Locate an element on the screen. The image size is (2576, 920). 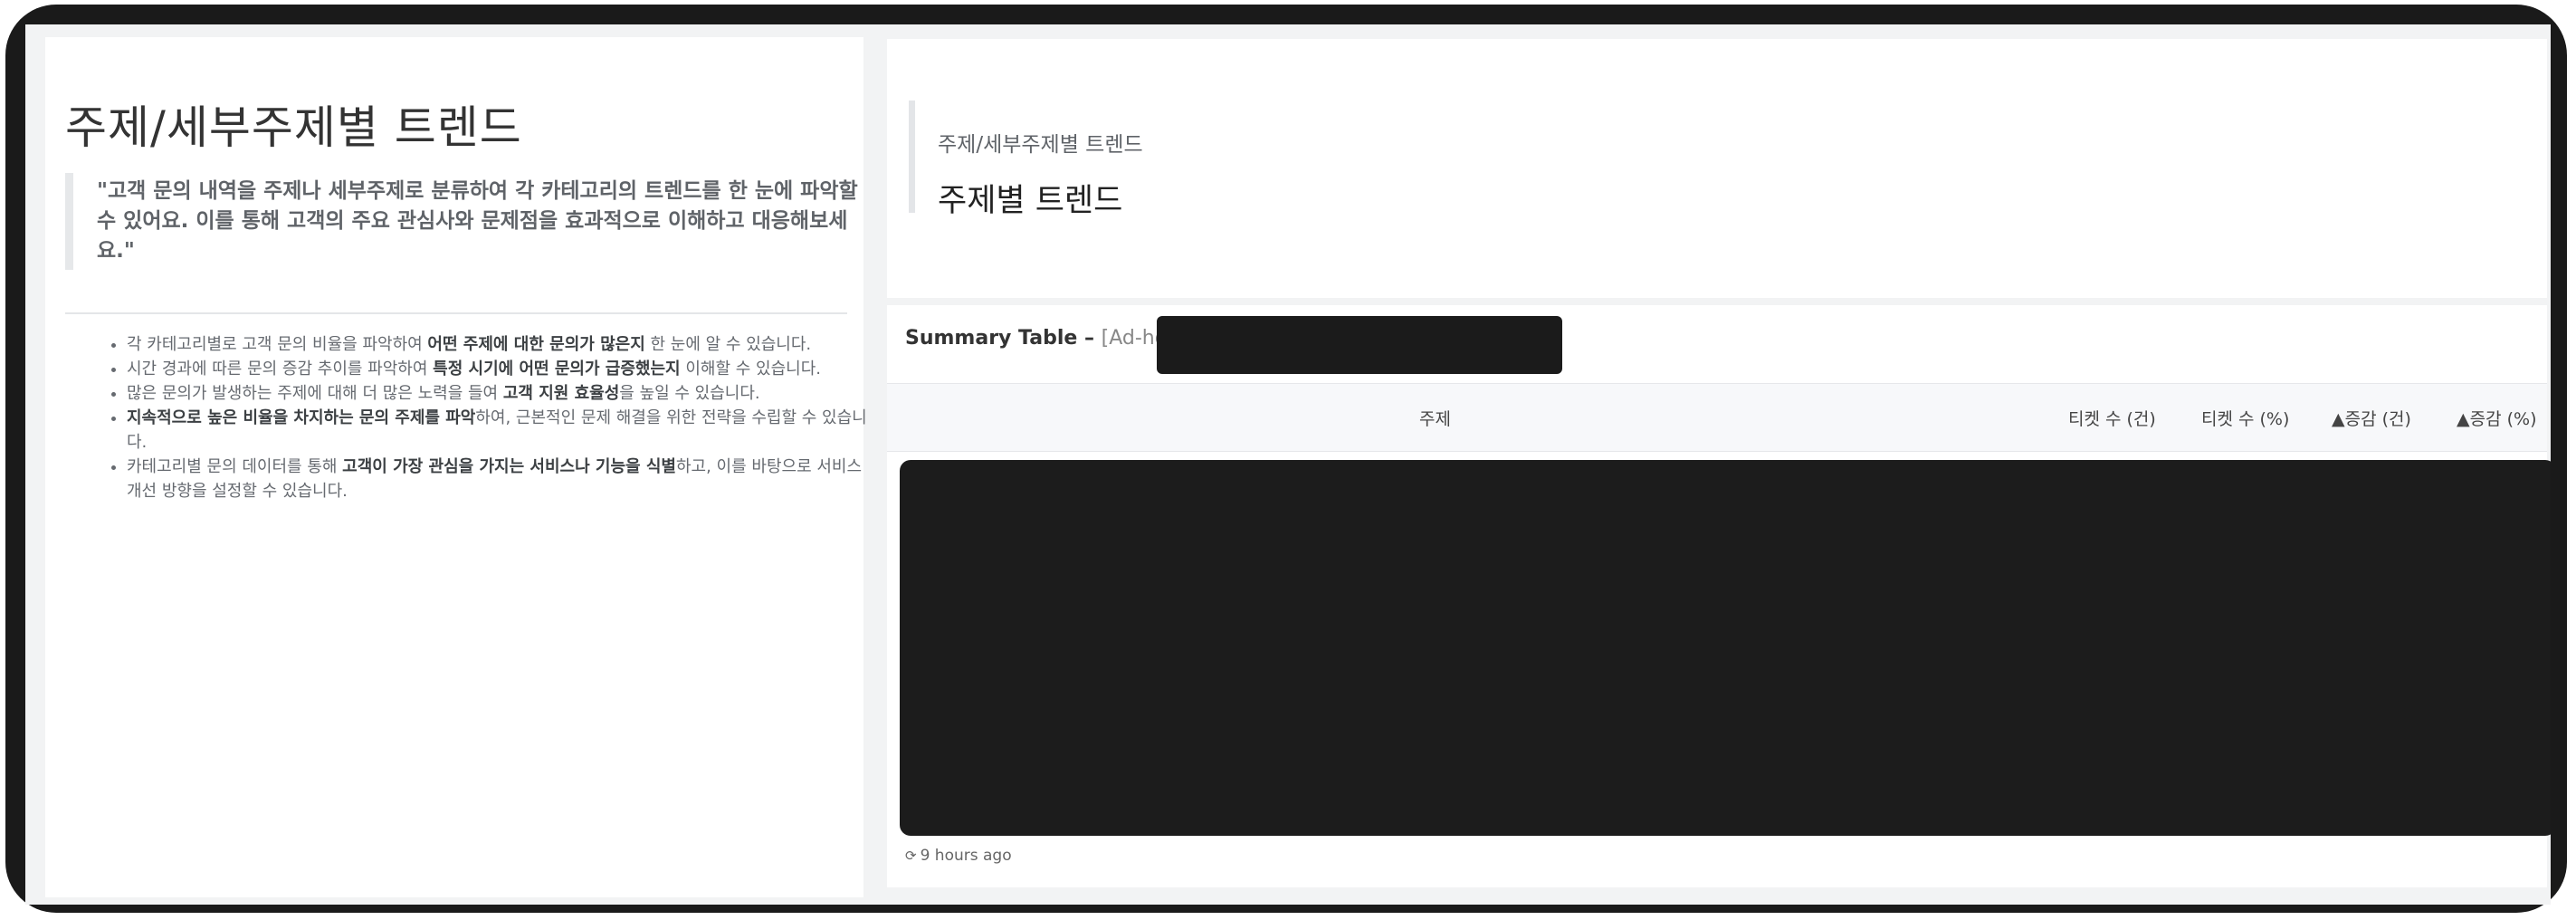
list-item-emphasis: 지속적으로 높은 비율을 차지하는 문의 주제를 파악 is located at coordinates (301, 417).